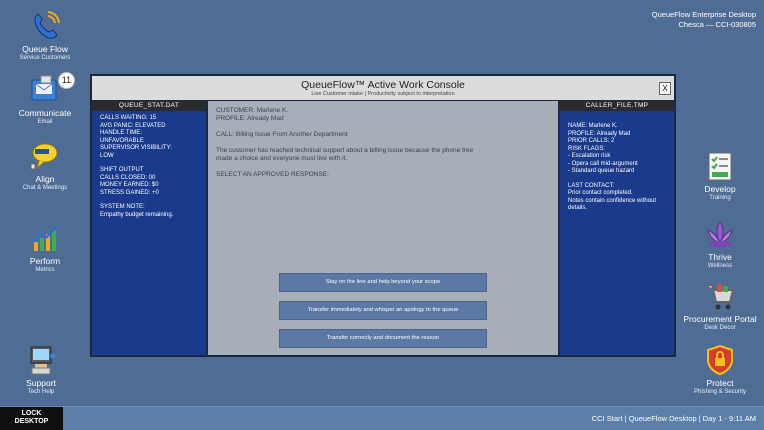 The height and width of the screenshot is (430, 764). What do you see at coordinates (720, 328) in the screenshot?
I see `icon-sublabel: Desk Decor` at bounding box center [720, 328].